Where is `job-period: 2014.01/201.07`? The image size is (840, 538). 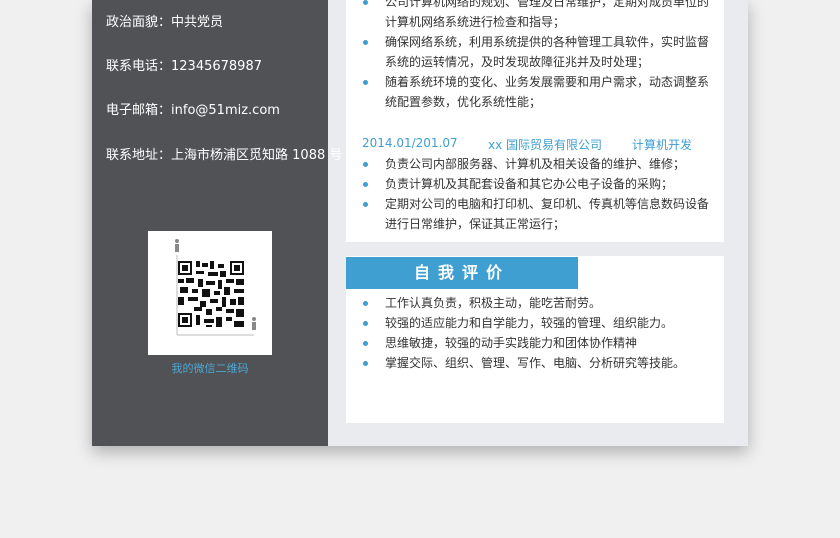
job-period: 2014.01/201.07 is located at coordinates (410, 143).